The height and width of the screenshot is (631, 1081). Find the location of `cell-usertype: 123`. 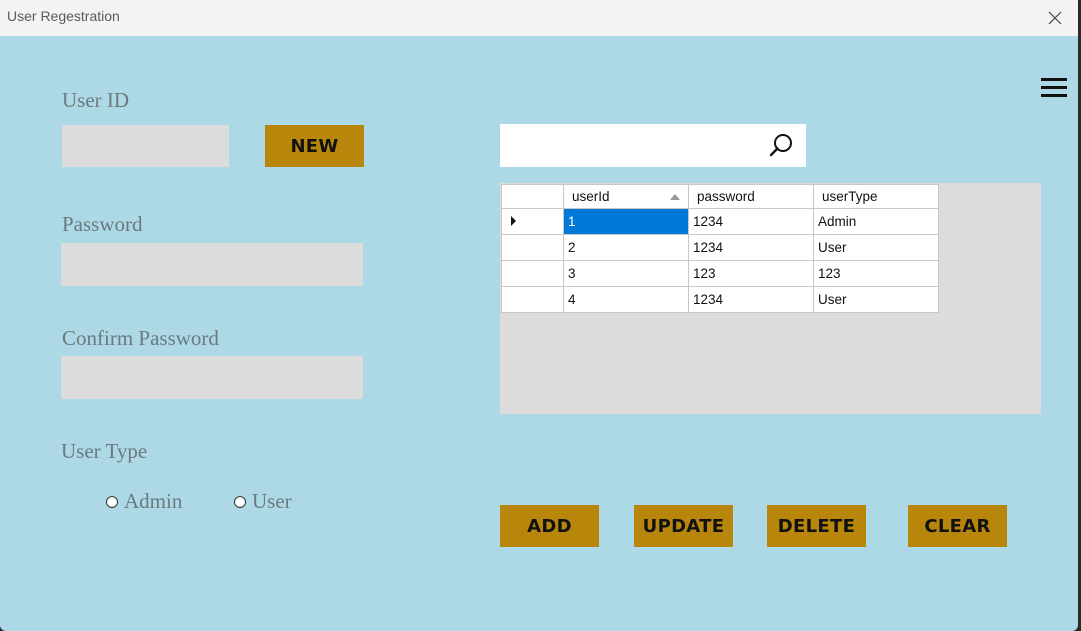

cell-usertype: 123 is located at coordinates (876, 273).